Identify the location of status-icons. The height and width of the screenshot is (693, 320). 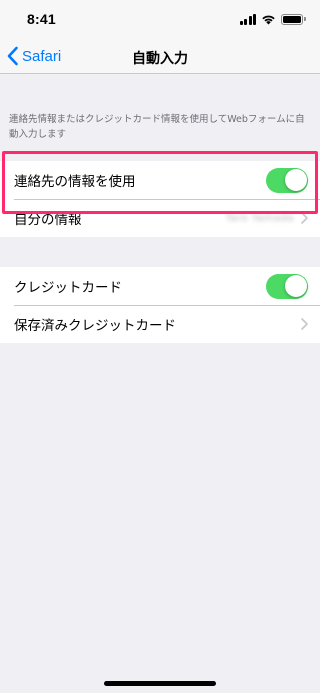
(272, 19).